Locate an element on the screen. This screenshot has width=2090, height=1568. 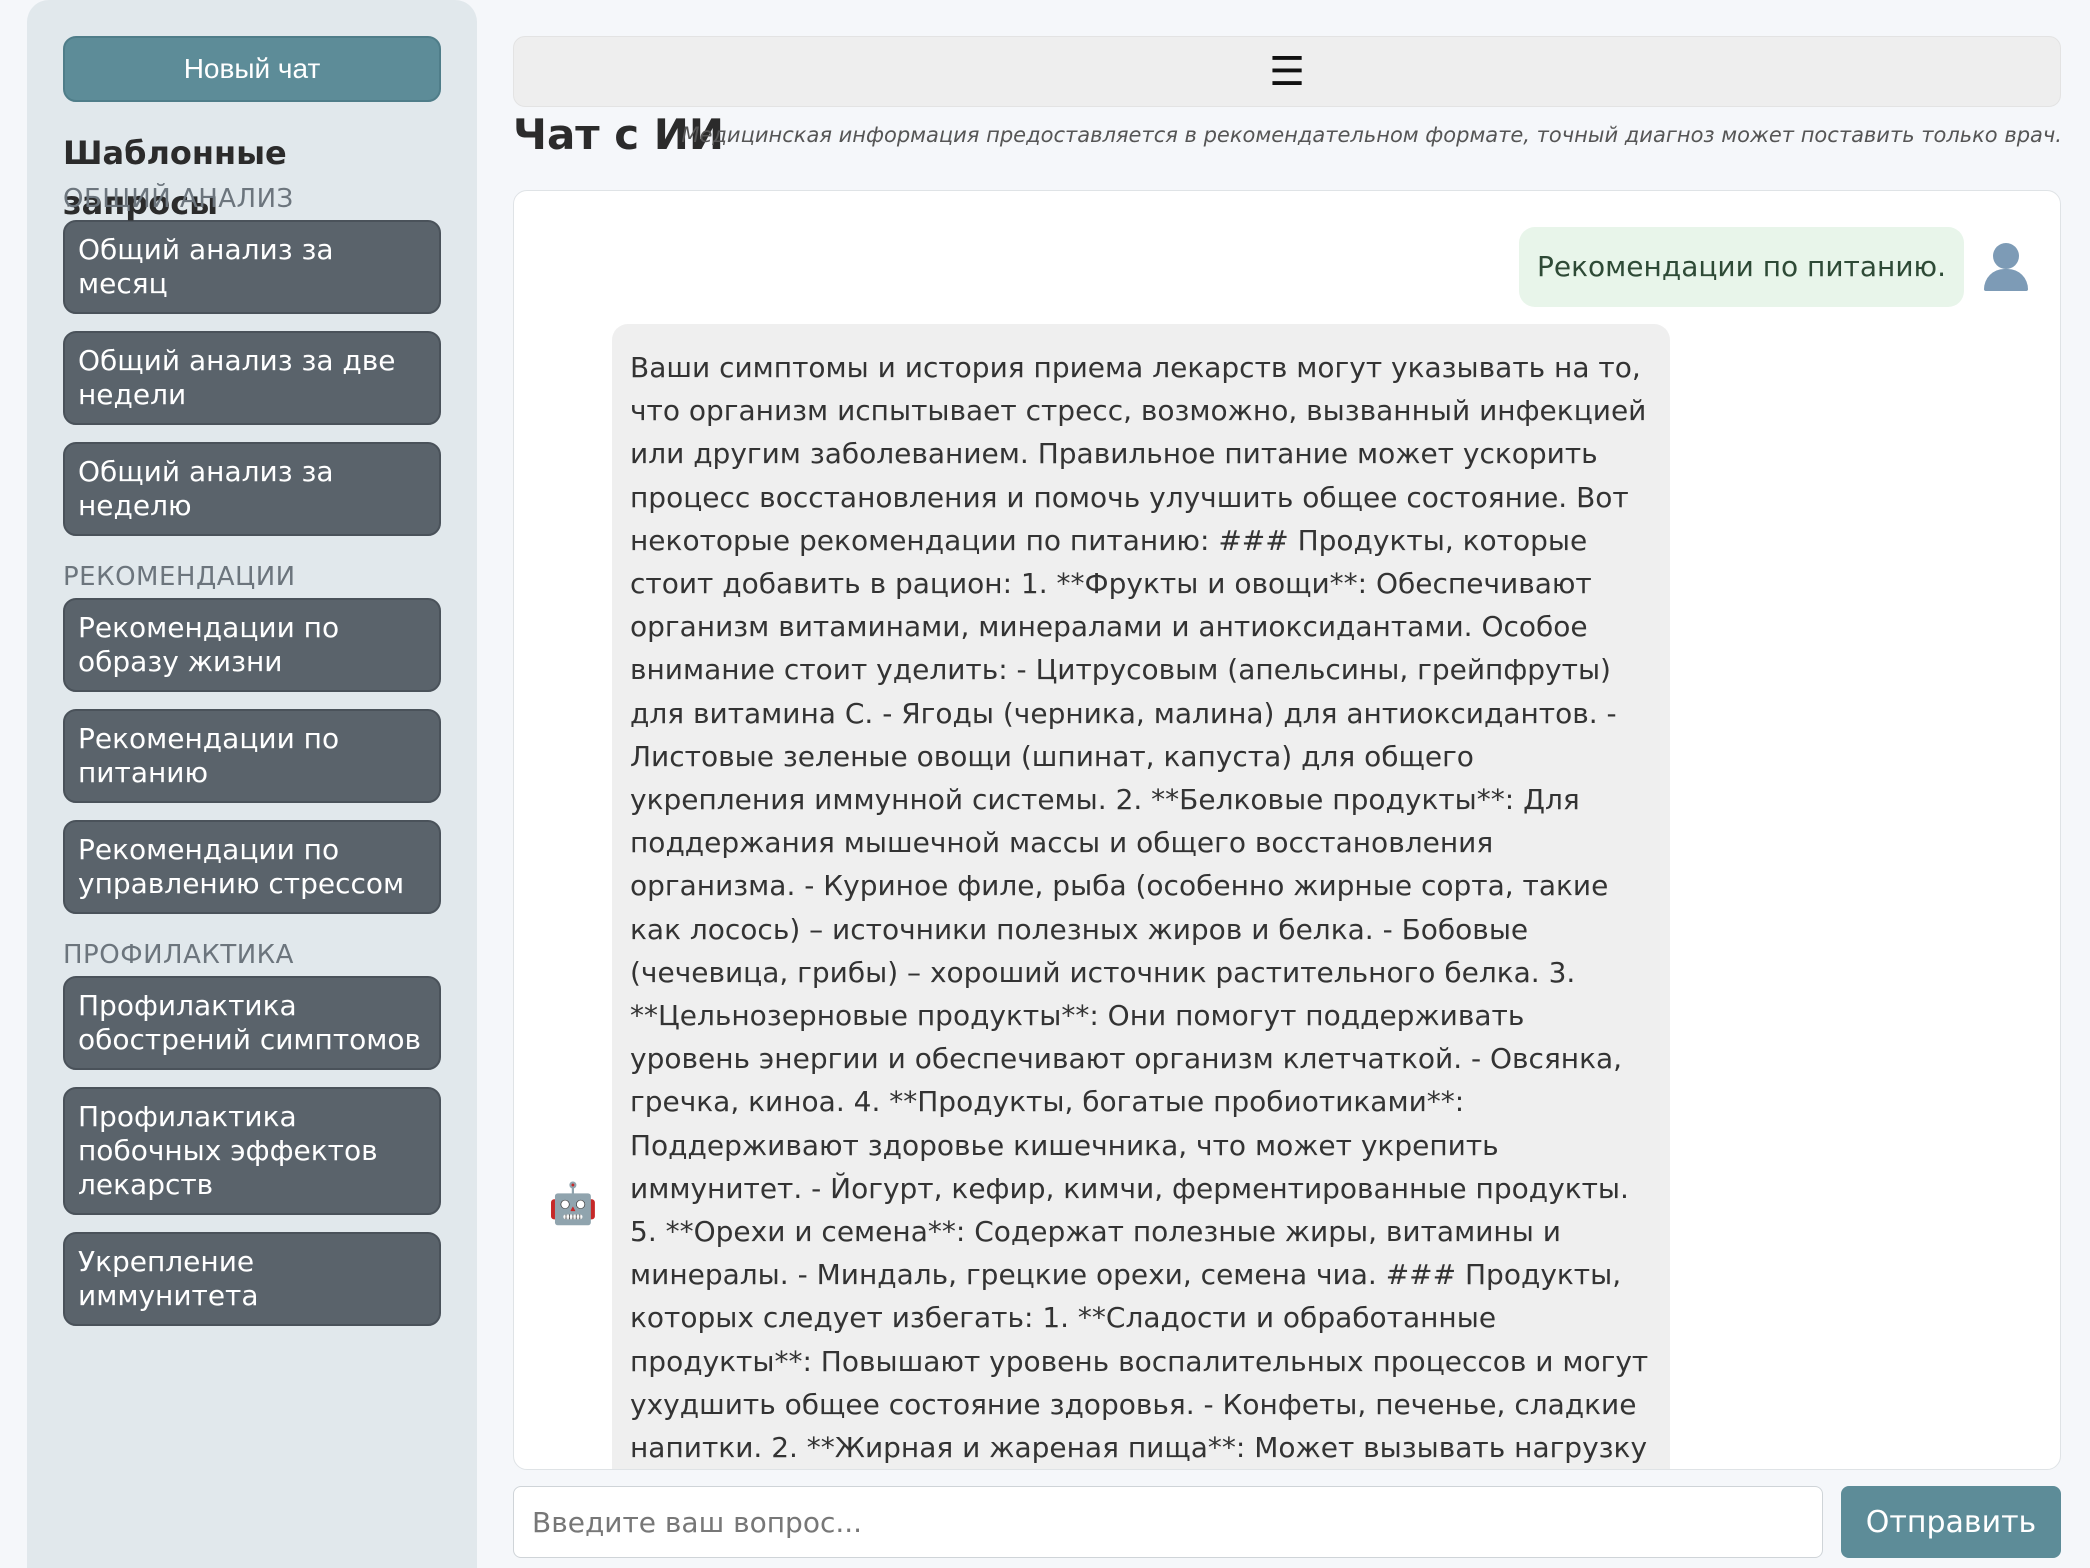
template-side-effects-prevention: Профилактика побочных эффектов лекарств is located at coordinates (252, 1151).